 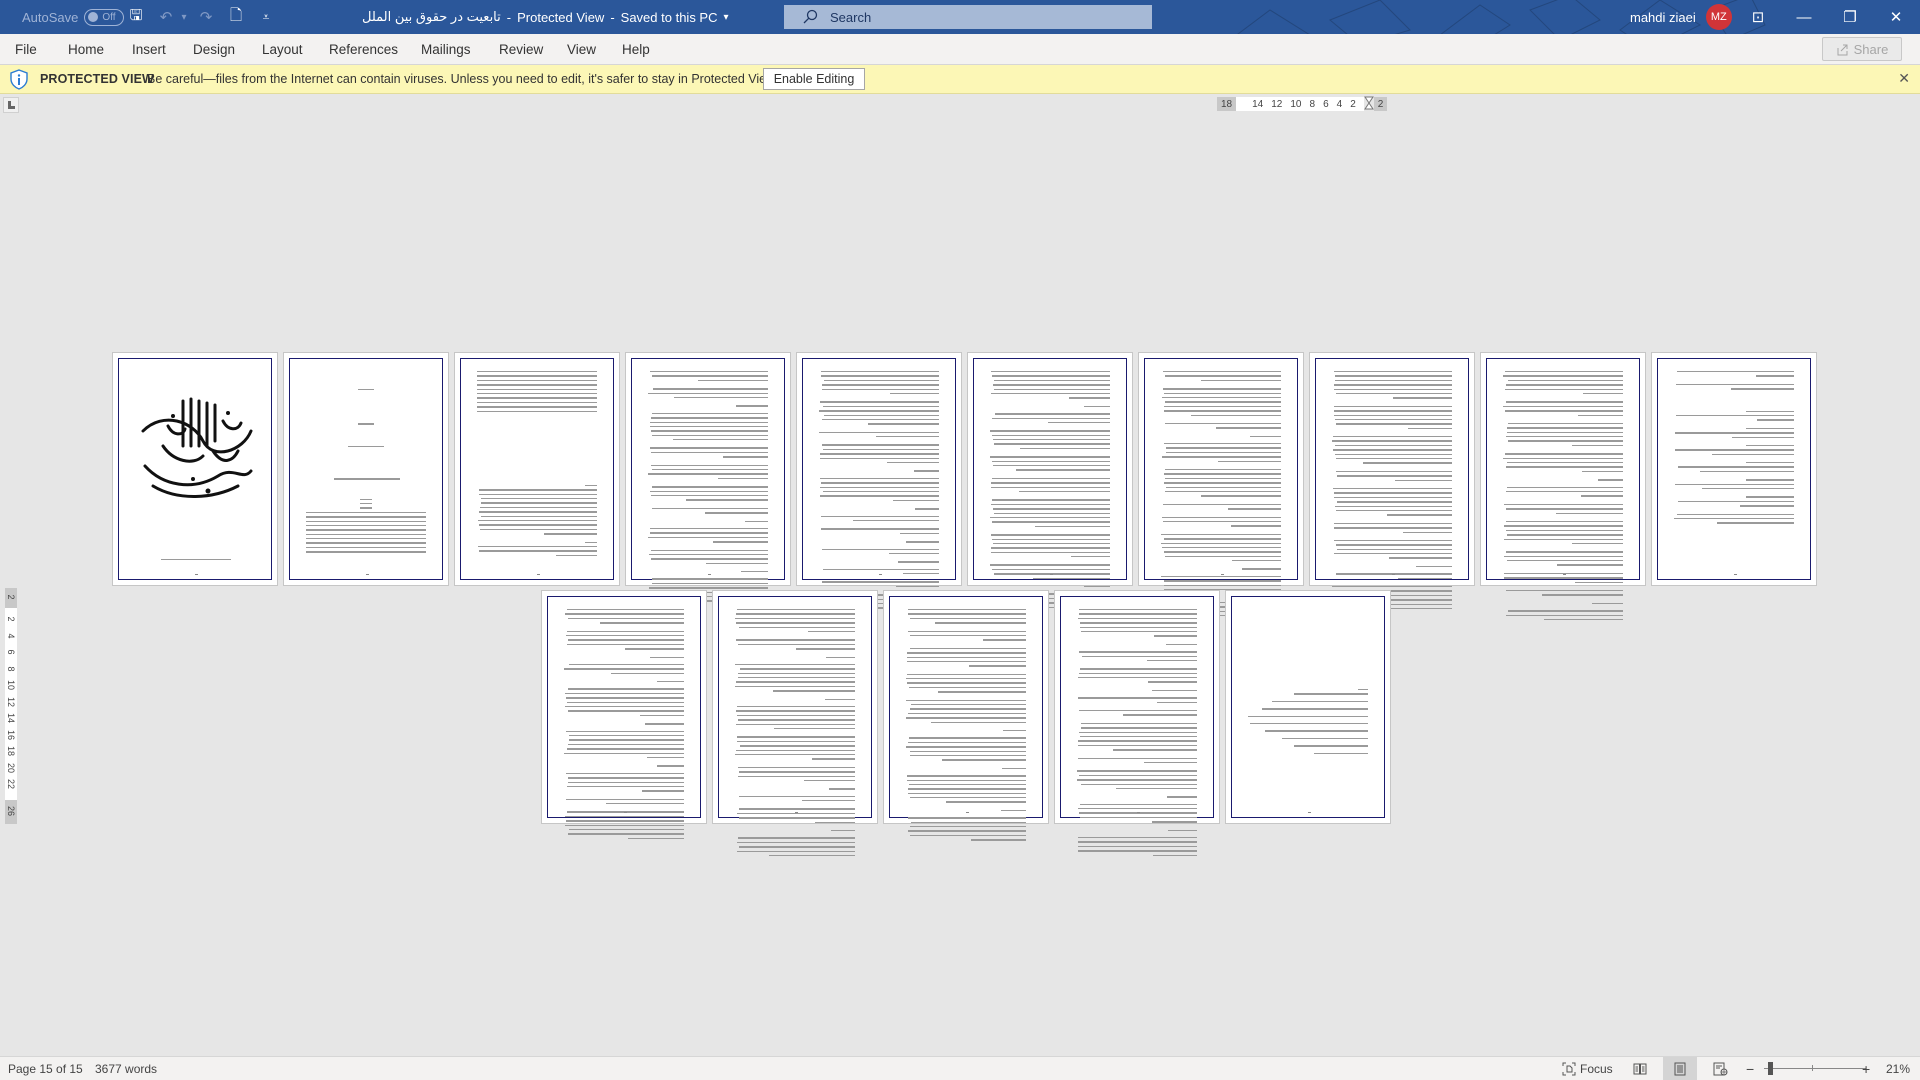 I want to click on tab-design: Design, so click(x=214, y=49).